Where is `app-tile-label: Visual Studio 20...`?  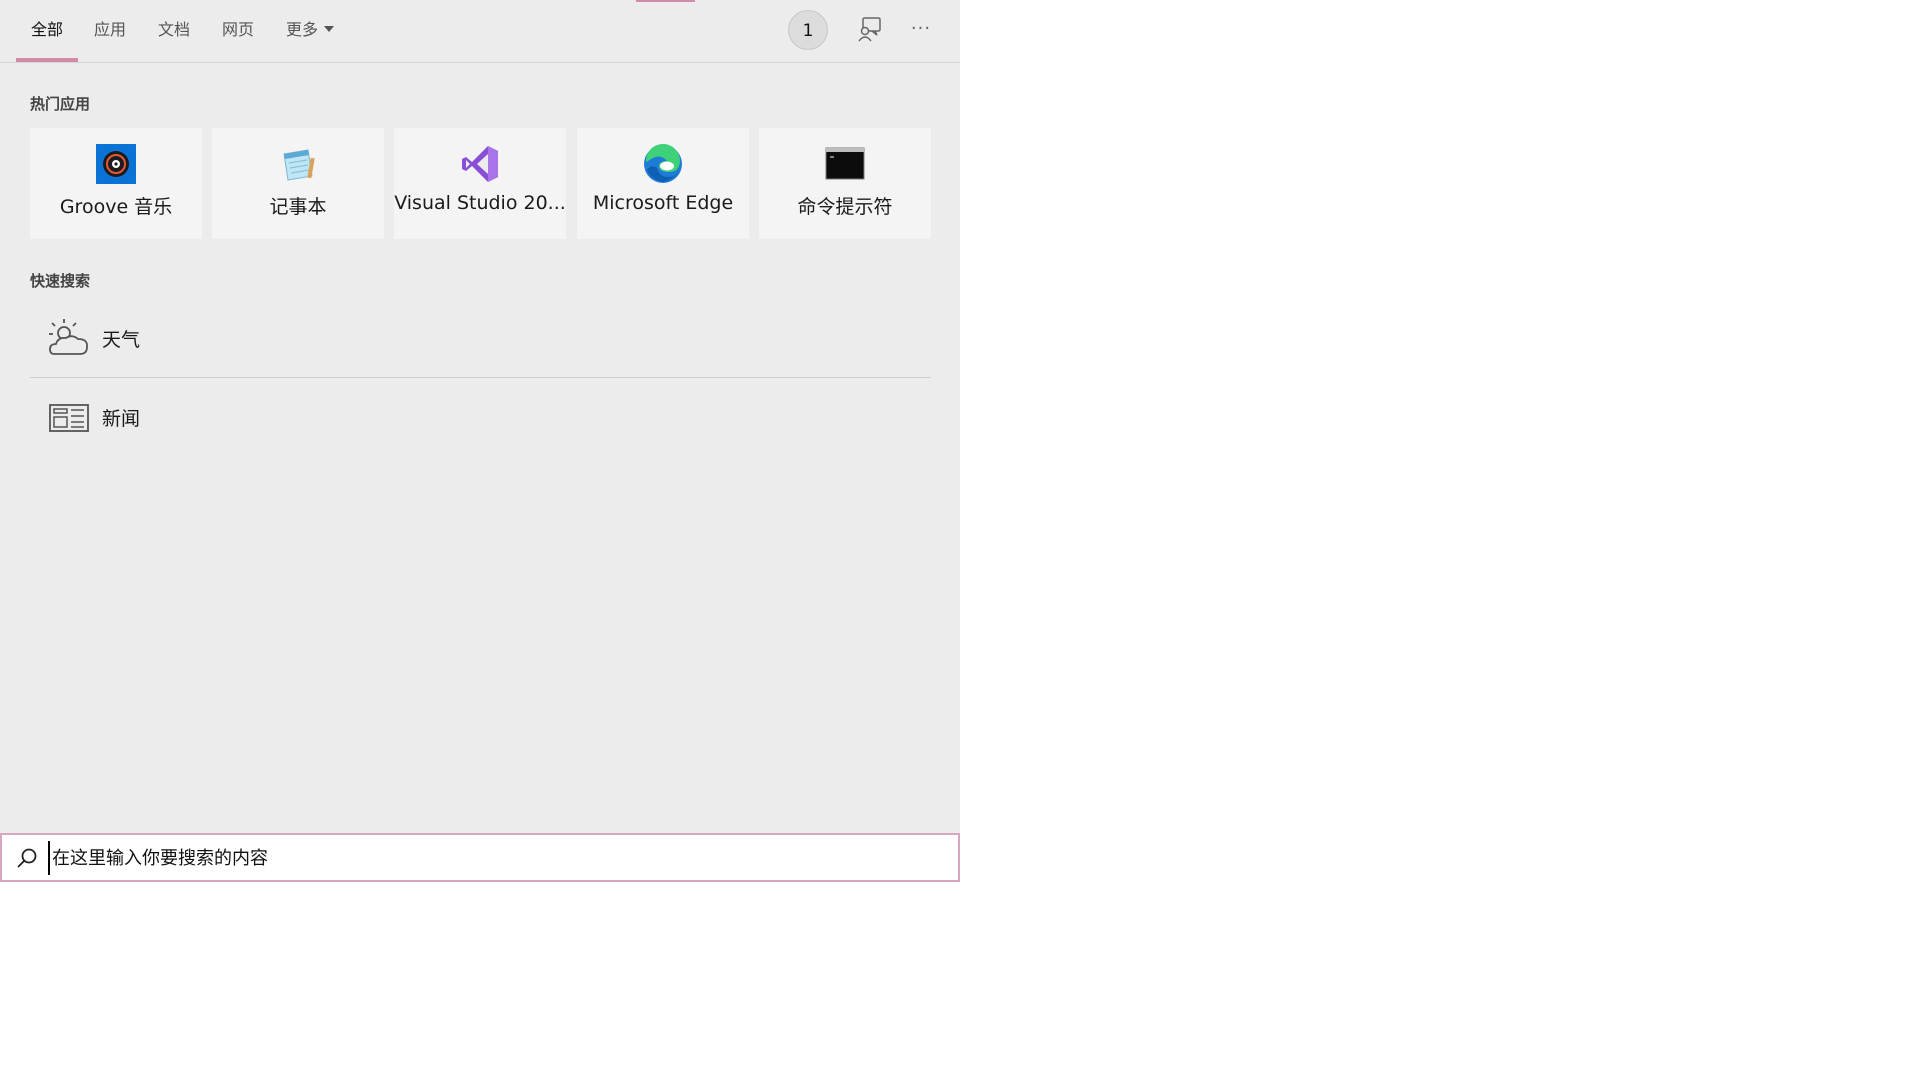 app-tile-label: Visual Studio 20... is located at coordinates (480, 203).